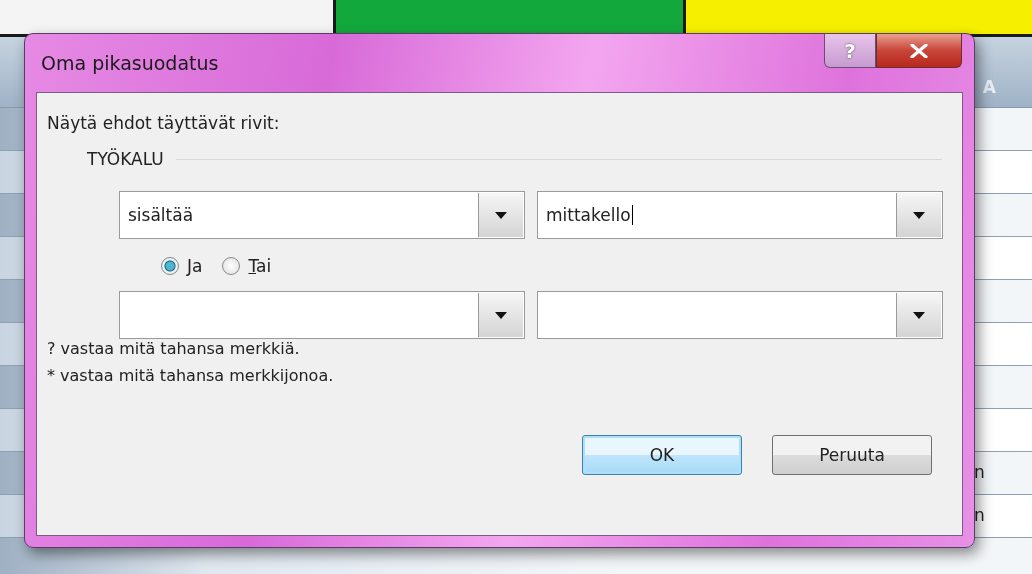 This screenshot has width=1032, height=574. Describe the element at coordinates (322, 215) in the screenshot. I see `operator-dropdown: sisältää` at that location.